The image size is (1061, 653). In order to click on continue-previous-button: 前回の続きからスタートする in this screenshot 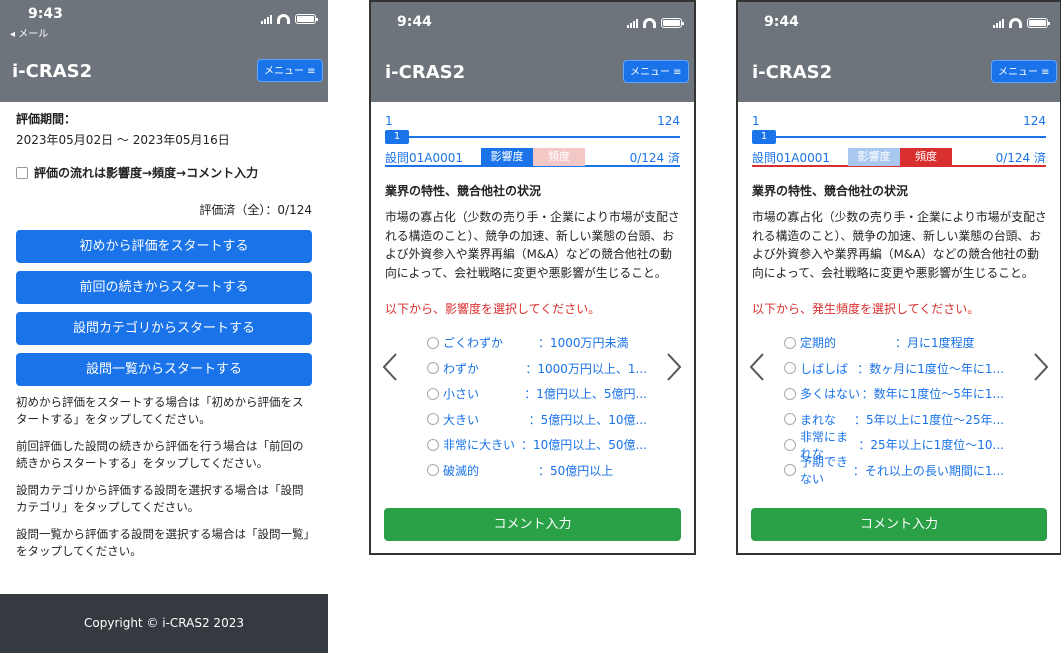, I will do `click(164, 287)`.